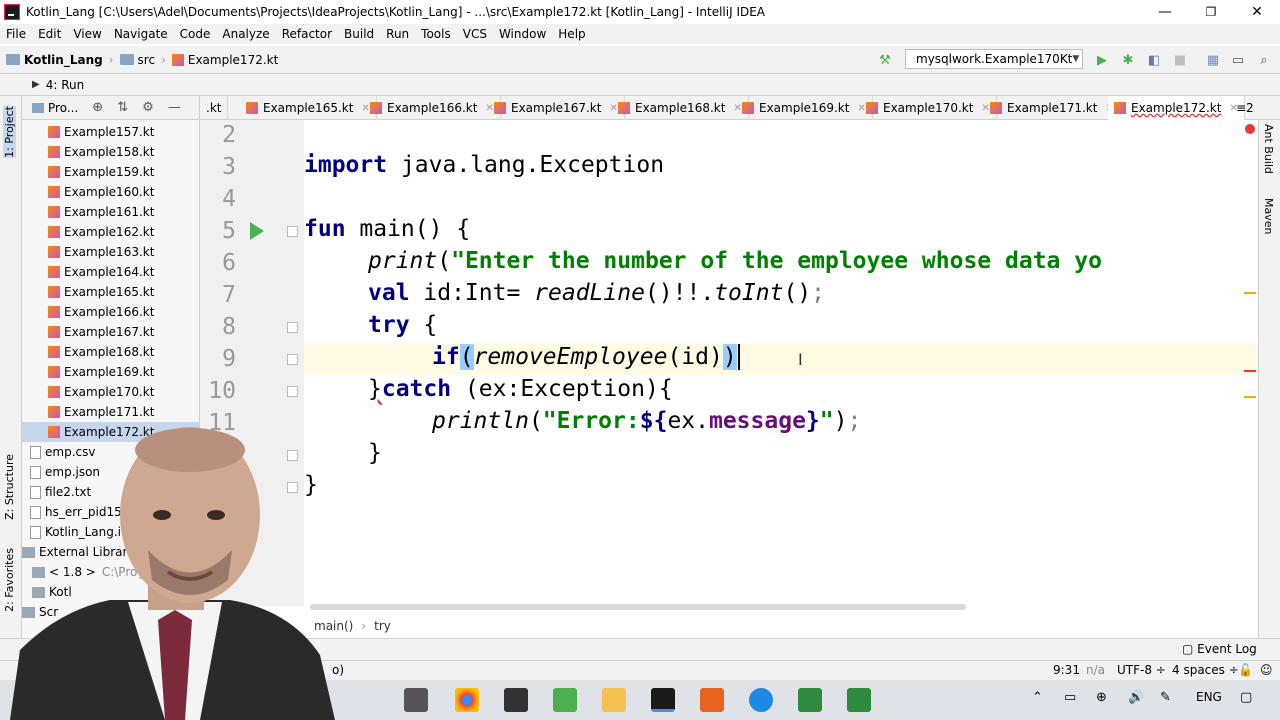 The height and width of the screenshot is (720, 1280). Describe the element at coordinates (1205, 670) in the screenshot. I see `indent-setting: 4 spaces ÷` at that location.